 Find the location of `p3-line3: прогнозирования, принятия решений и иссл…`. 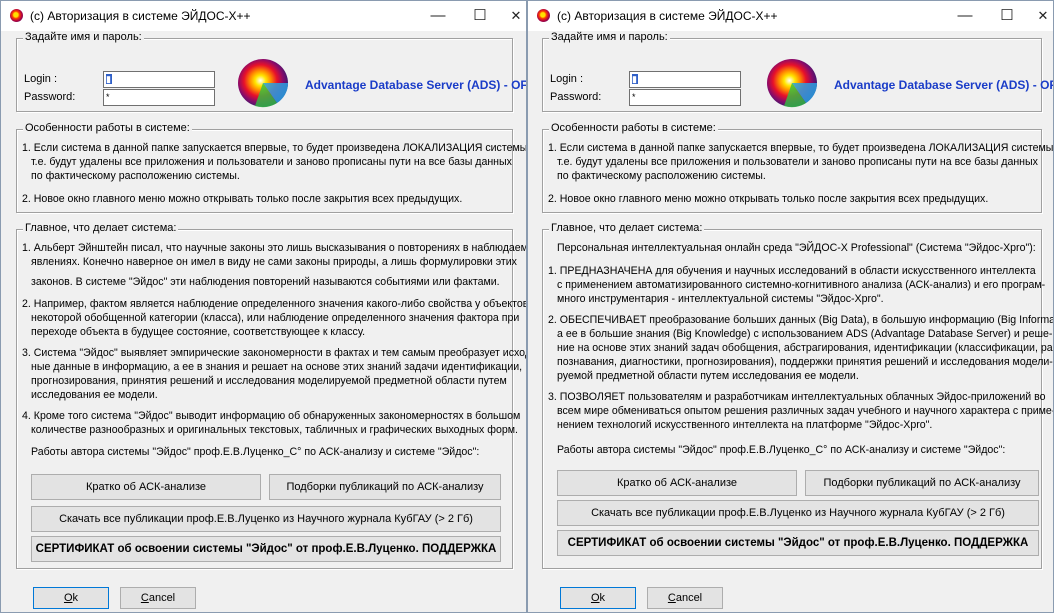

p3-line3: прогнозирования, принятия решений и иссл… is located at coordinates (269, 381).